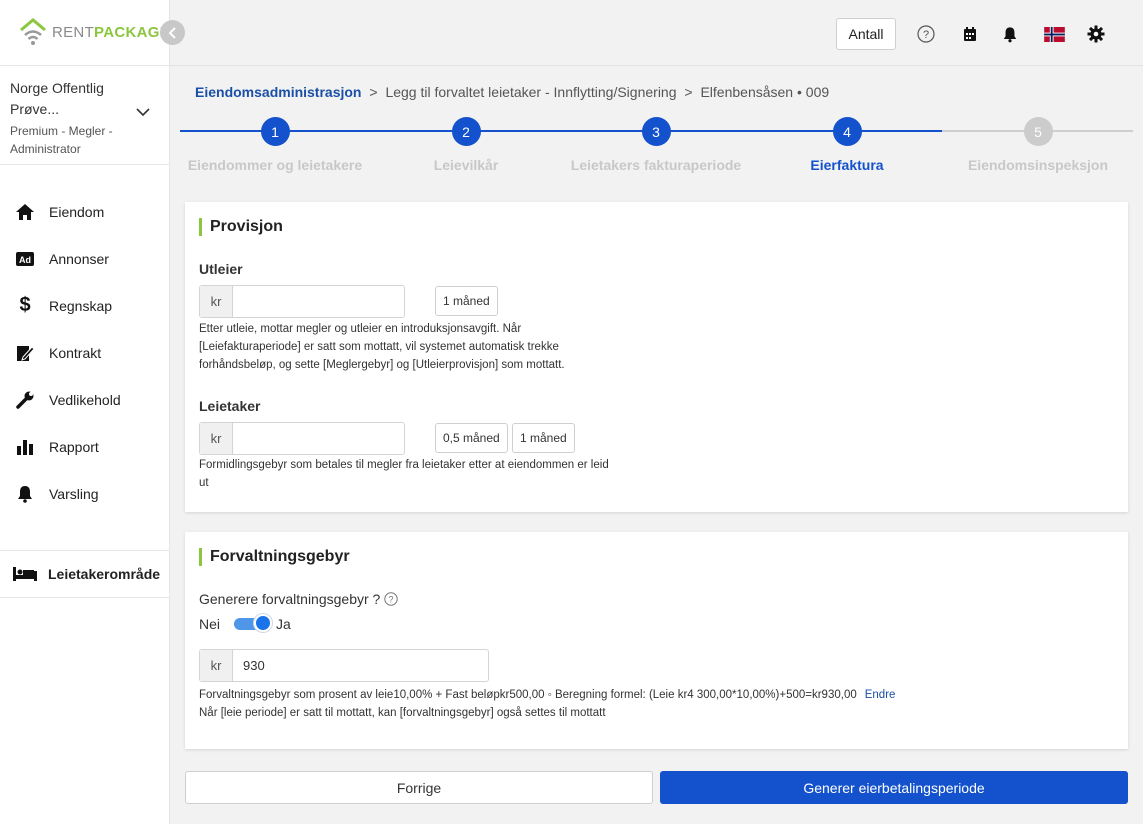  What do you see at coordinates (290, 599) in the screenshot?
I see `generate-fee-label: Generere forvaltningsgebyr ?` at bounding box center [290, 599].